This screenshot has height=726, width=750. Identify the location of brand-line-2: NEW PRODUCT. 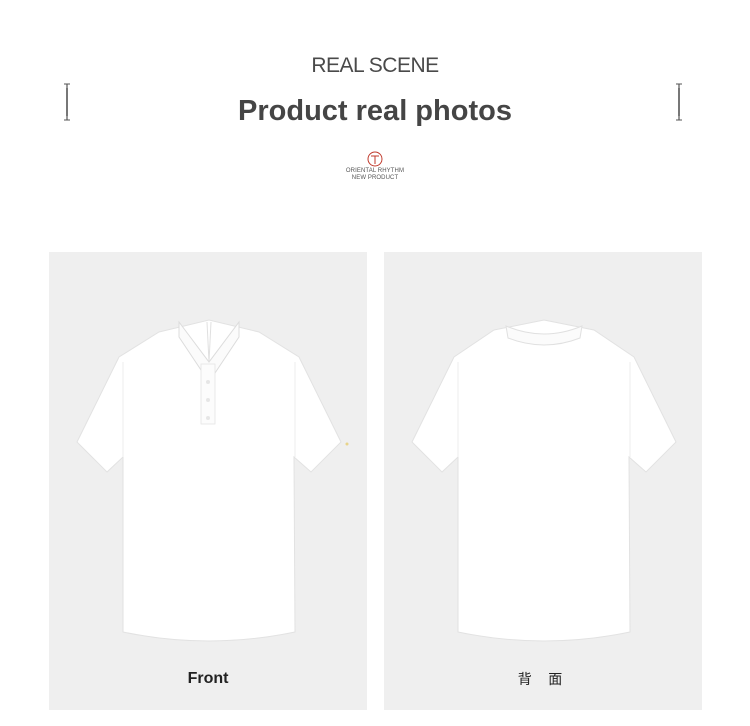
(375, 178).